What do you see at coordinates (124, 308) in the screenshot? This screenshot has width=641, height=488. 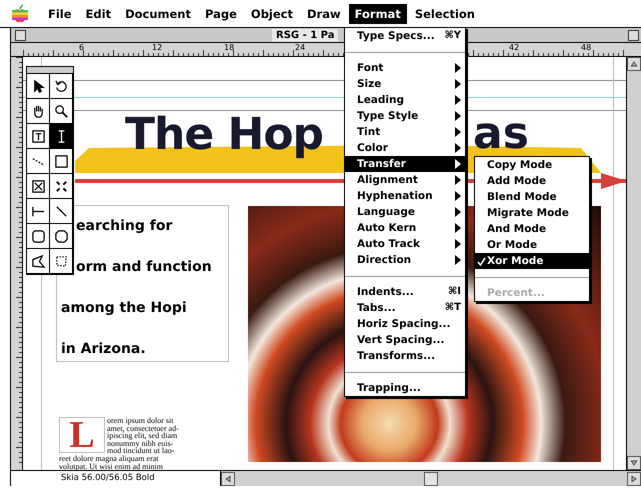 I see `pull-quote-line: among the Hopi` at bounding box center [124, 308].